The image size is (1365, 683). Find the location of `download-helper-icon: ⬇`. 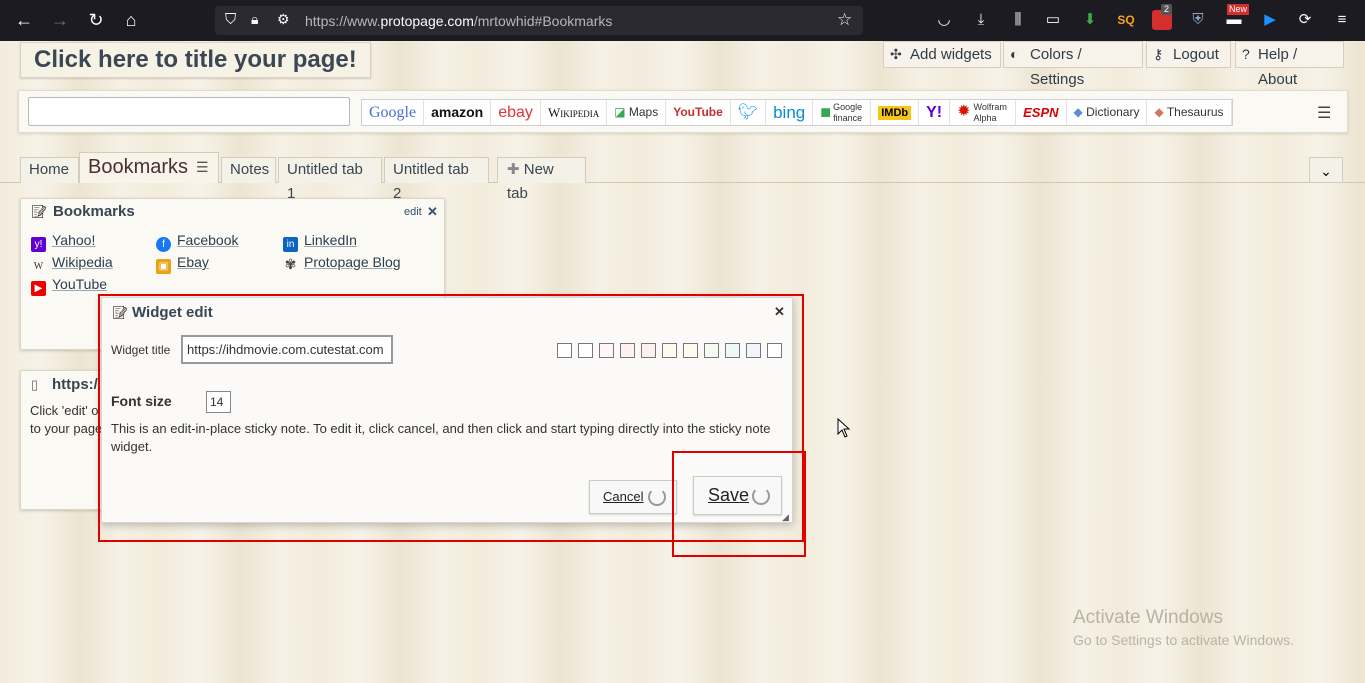

download-helper-icon: ⬇ is located at coordinates (1090, 20).